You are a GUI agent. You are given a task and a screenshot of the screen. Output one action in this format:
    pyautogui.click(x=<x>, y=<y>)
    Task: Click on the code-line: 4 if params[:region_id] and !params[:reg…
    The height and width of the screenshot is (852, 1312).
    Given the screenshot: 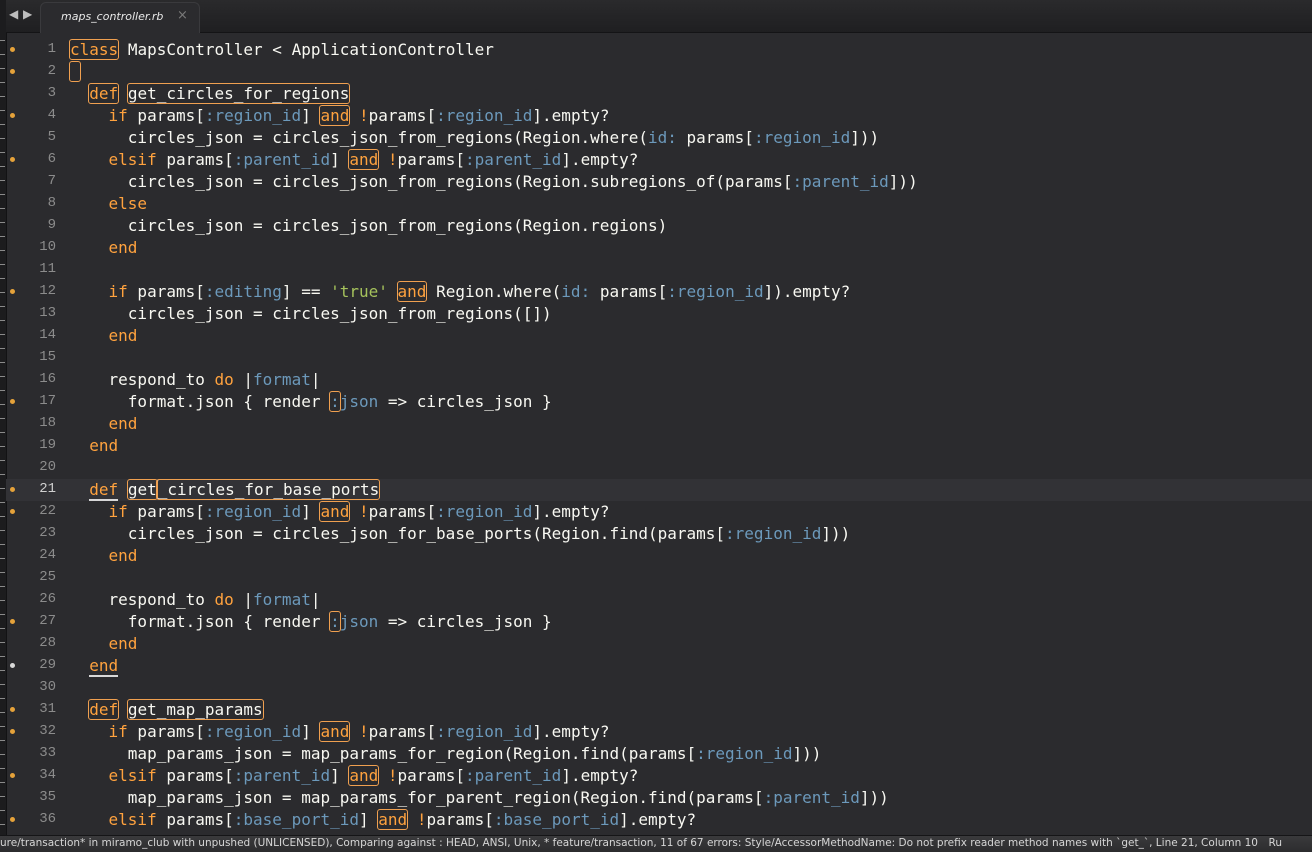 What is the action you would take?
    pyautogui.click(x=659, y=116)
    